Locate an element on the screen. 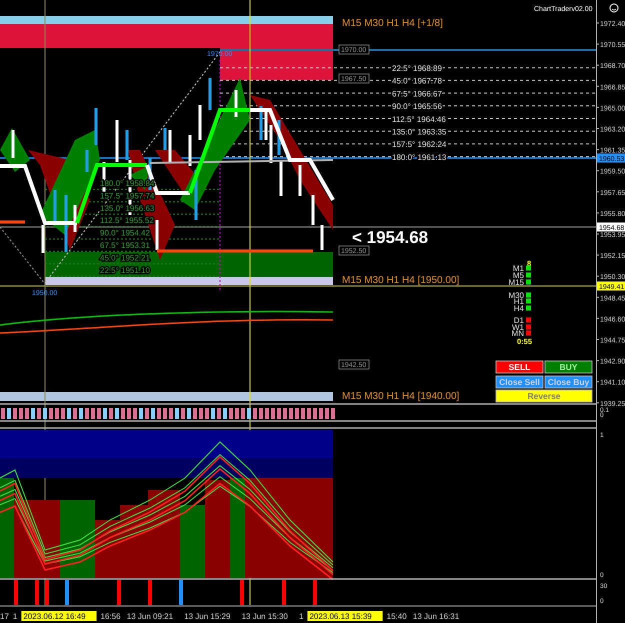 This screenshot has width=625, height=623. gann-level-label: 22.5° 1951.10 is located at coordinates (125, 270).